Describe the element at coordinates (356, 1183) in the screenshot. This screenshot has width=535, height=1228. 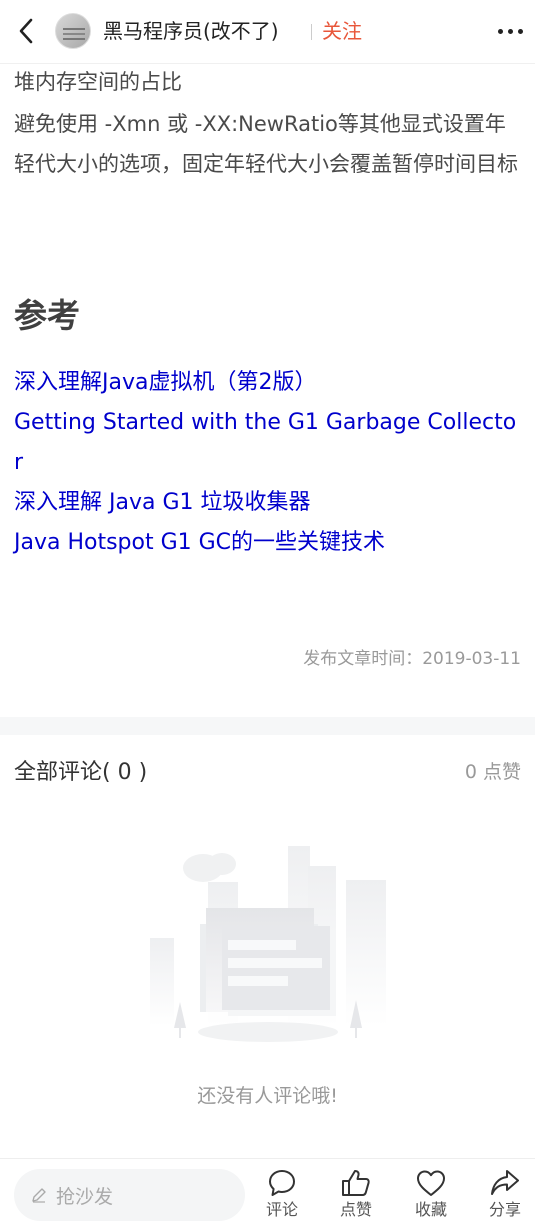
I see `thumbs-up-icon` at that location.